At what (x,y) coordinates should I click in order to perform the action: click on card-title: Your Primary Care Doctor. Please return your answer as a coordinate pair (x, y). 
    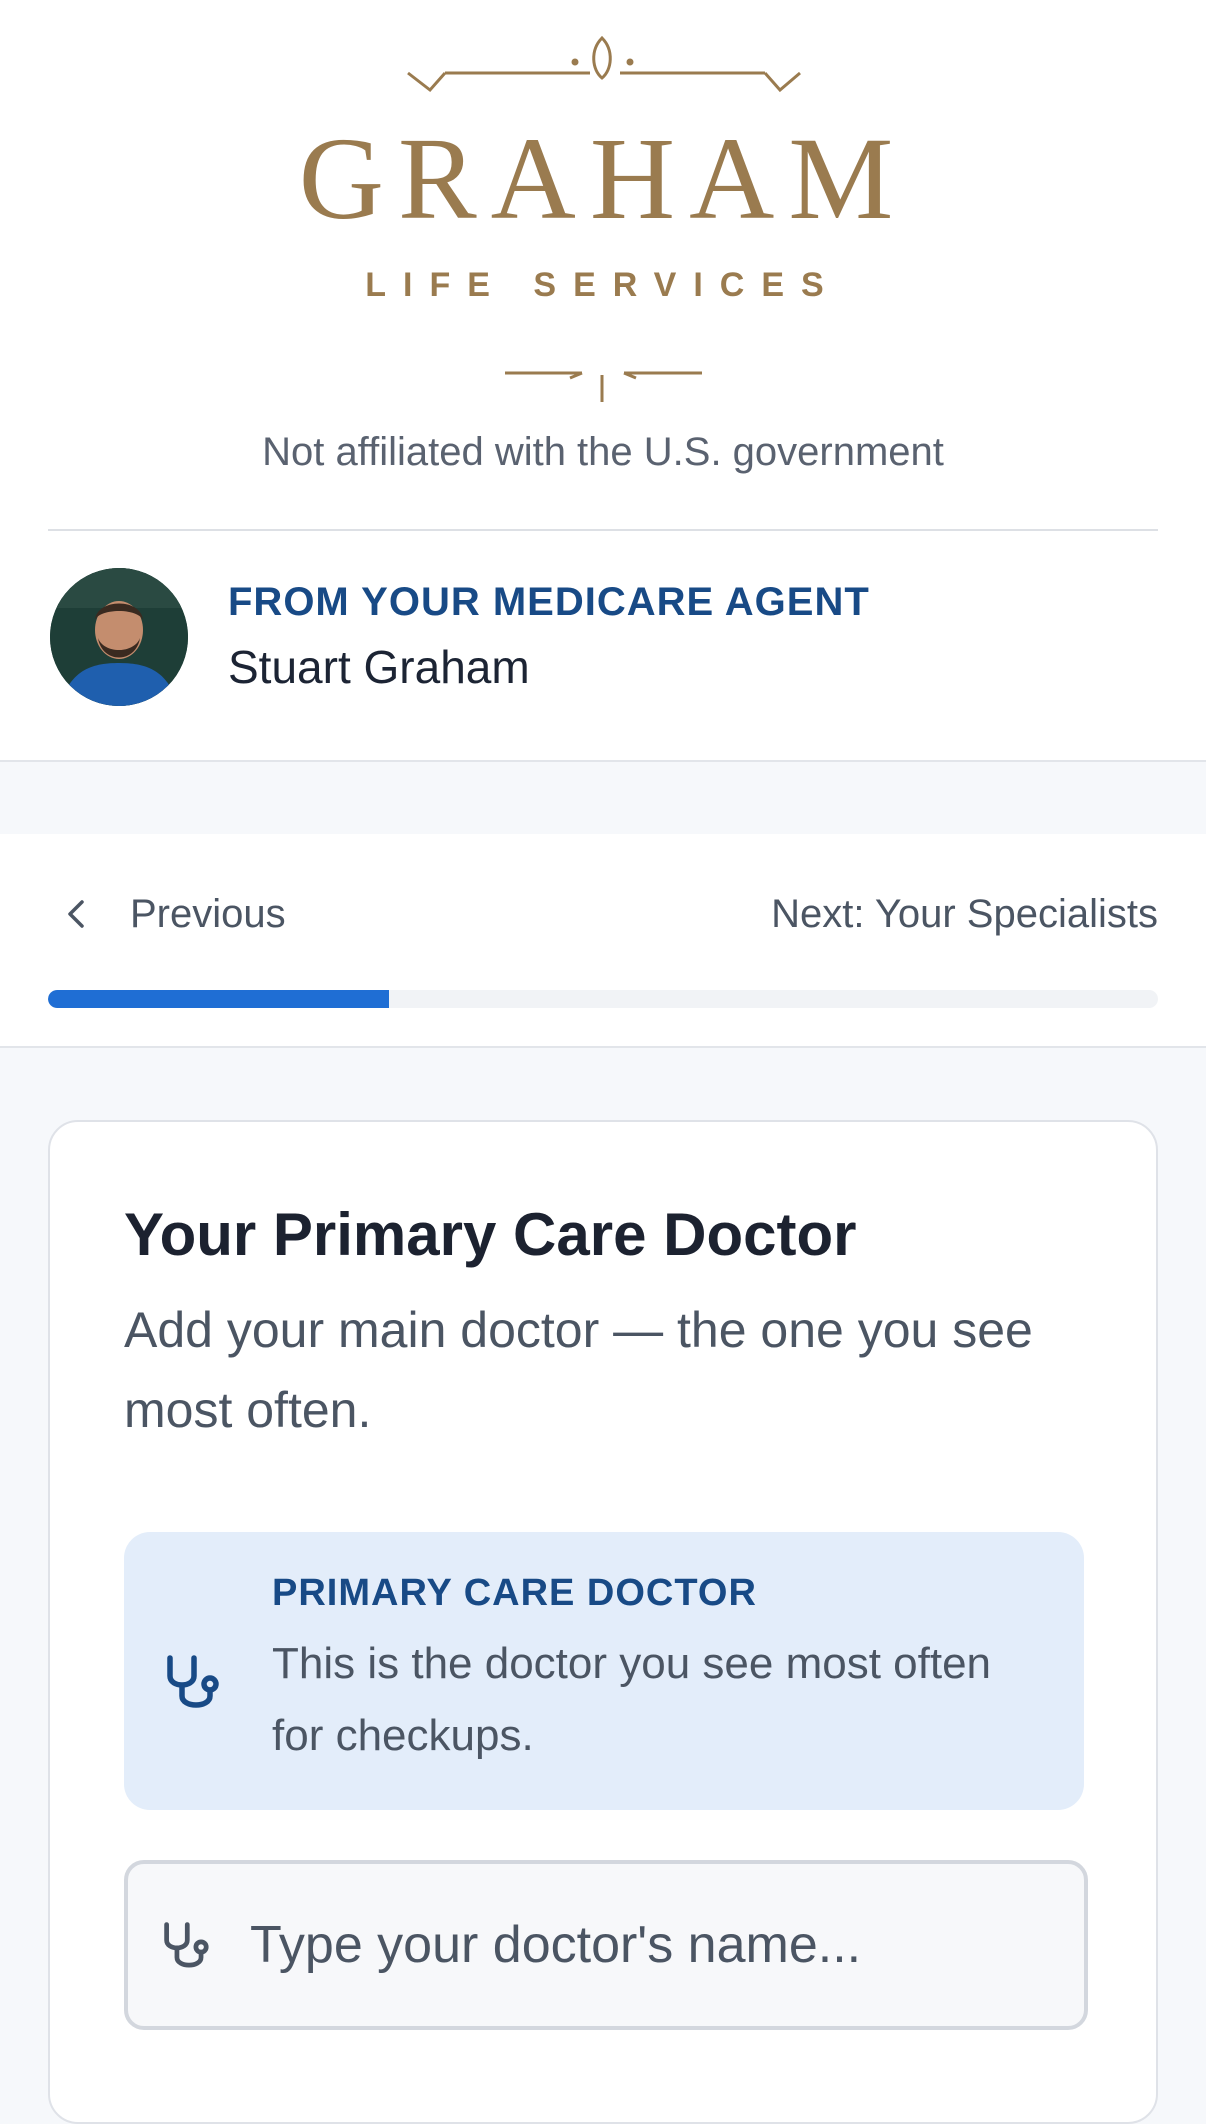
    Looking at the image, I should click on (490, 1234).